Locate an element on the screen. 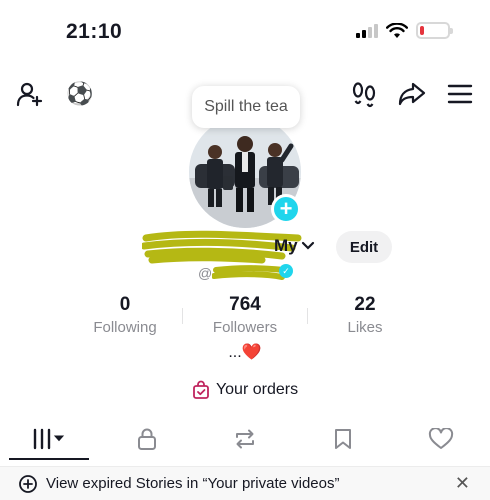 Image resolution: width=490 pixels, height=500 pixels. wifi-icon is located at coordinates (397, 30).